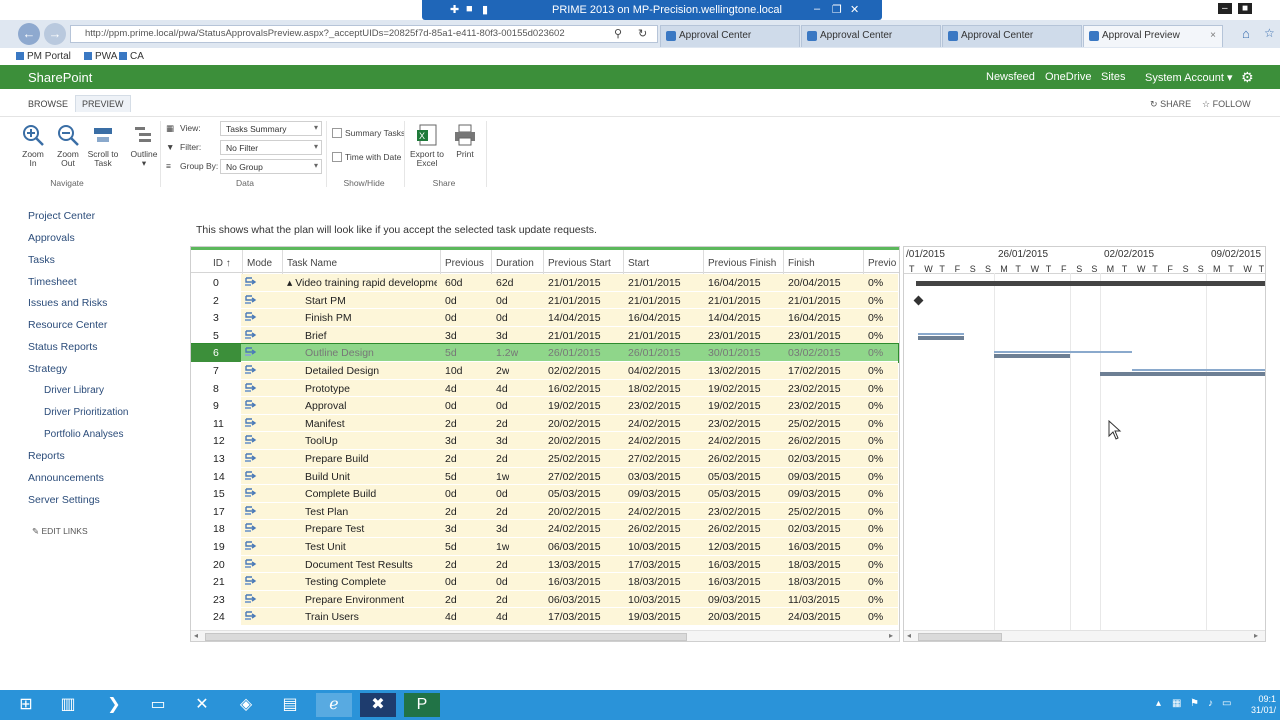 This screenshot has width=1280, height=720. Describe the element at coordinates (67, 303) in the screenshot. I see `nav-item: Issues and Risks` at that location.